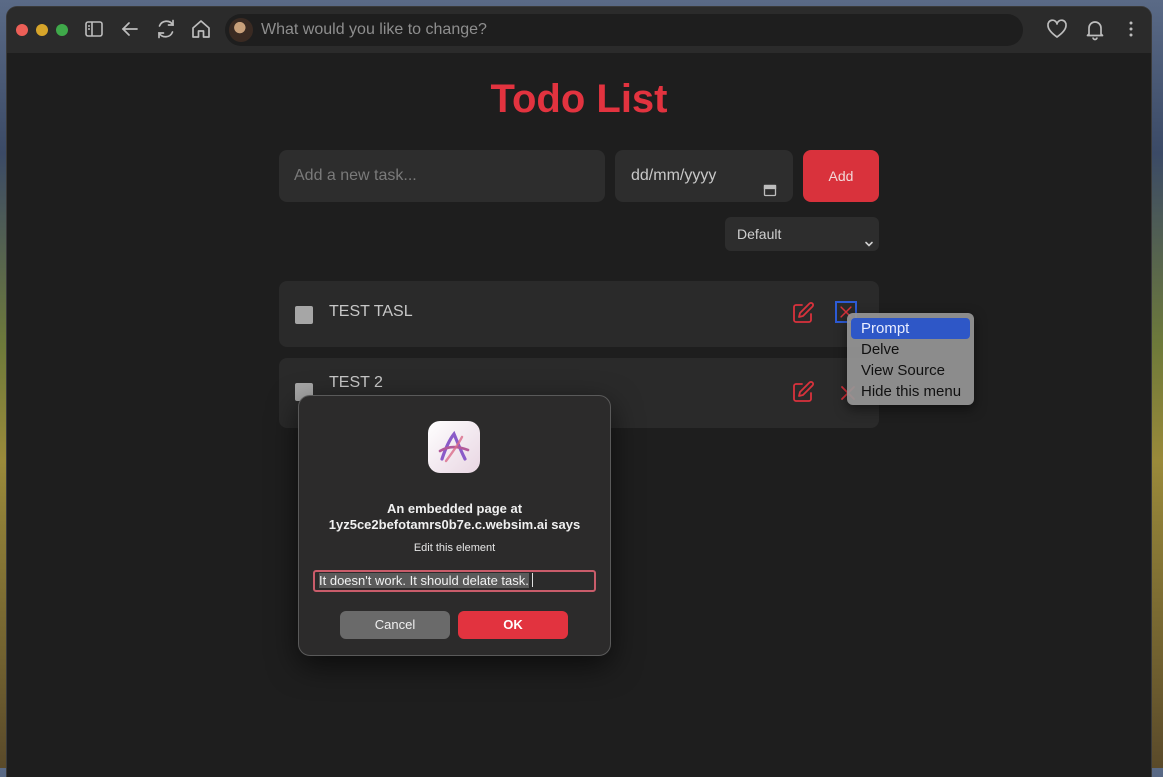 The image size is (1163, 777). What do you see at coordinates (579, 99) in the screenshot?
I see `page-title: Todo List` at bounding box center [579, 99].